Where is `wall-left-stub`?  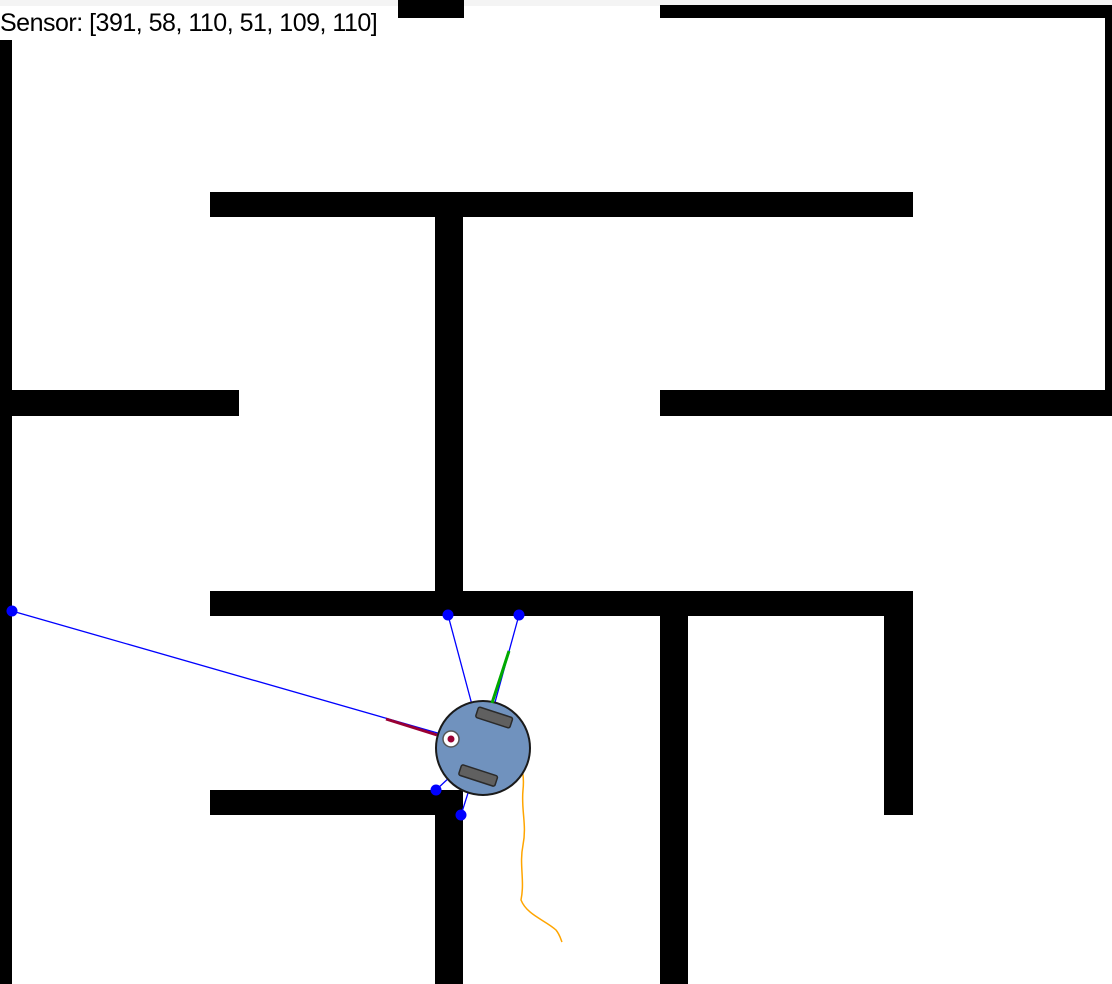 wall-left-stub is located at coordinates (119, 403).